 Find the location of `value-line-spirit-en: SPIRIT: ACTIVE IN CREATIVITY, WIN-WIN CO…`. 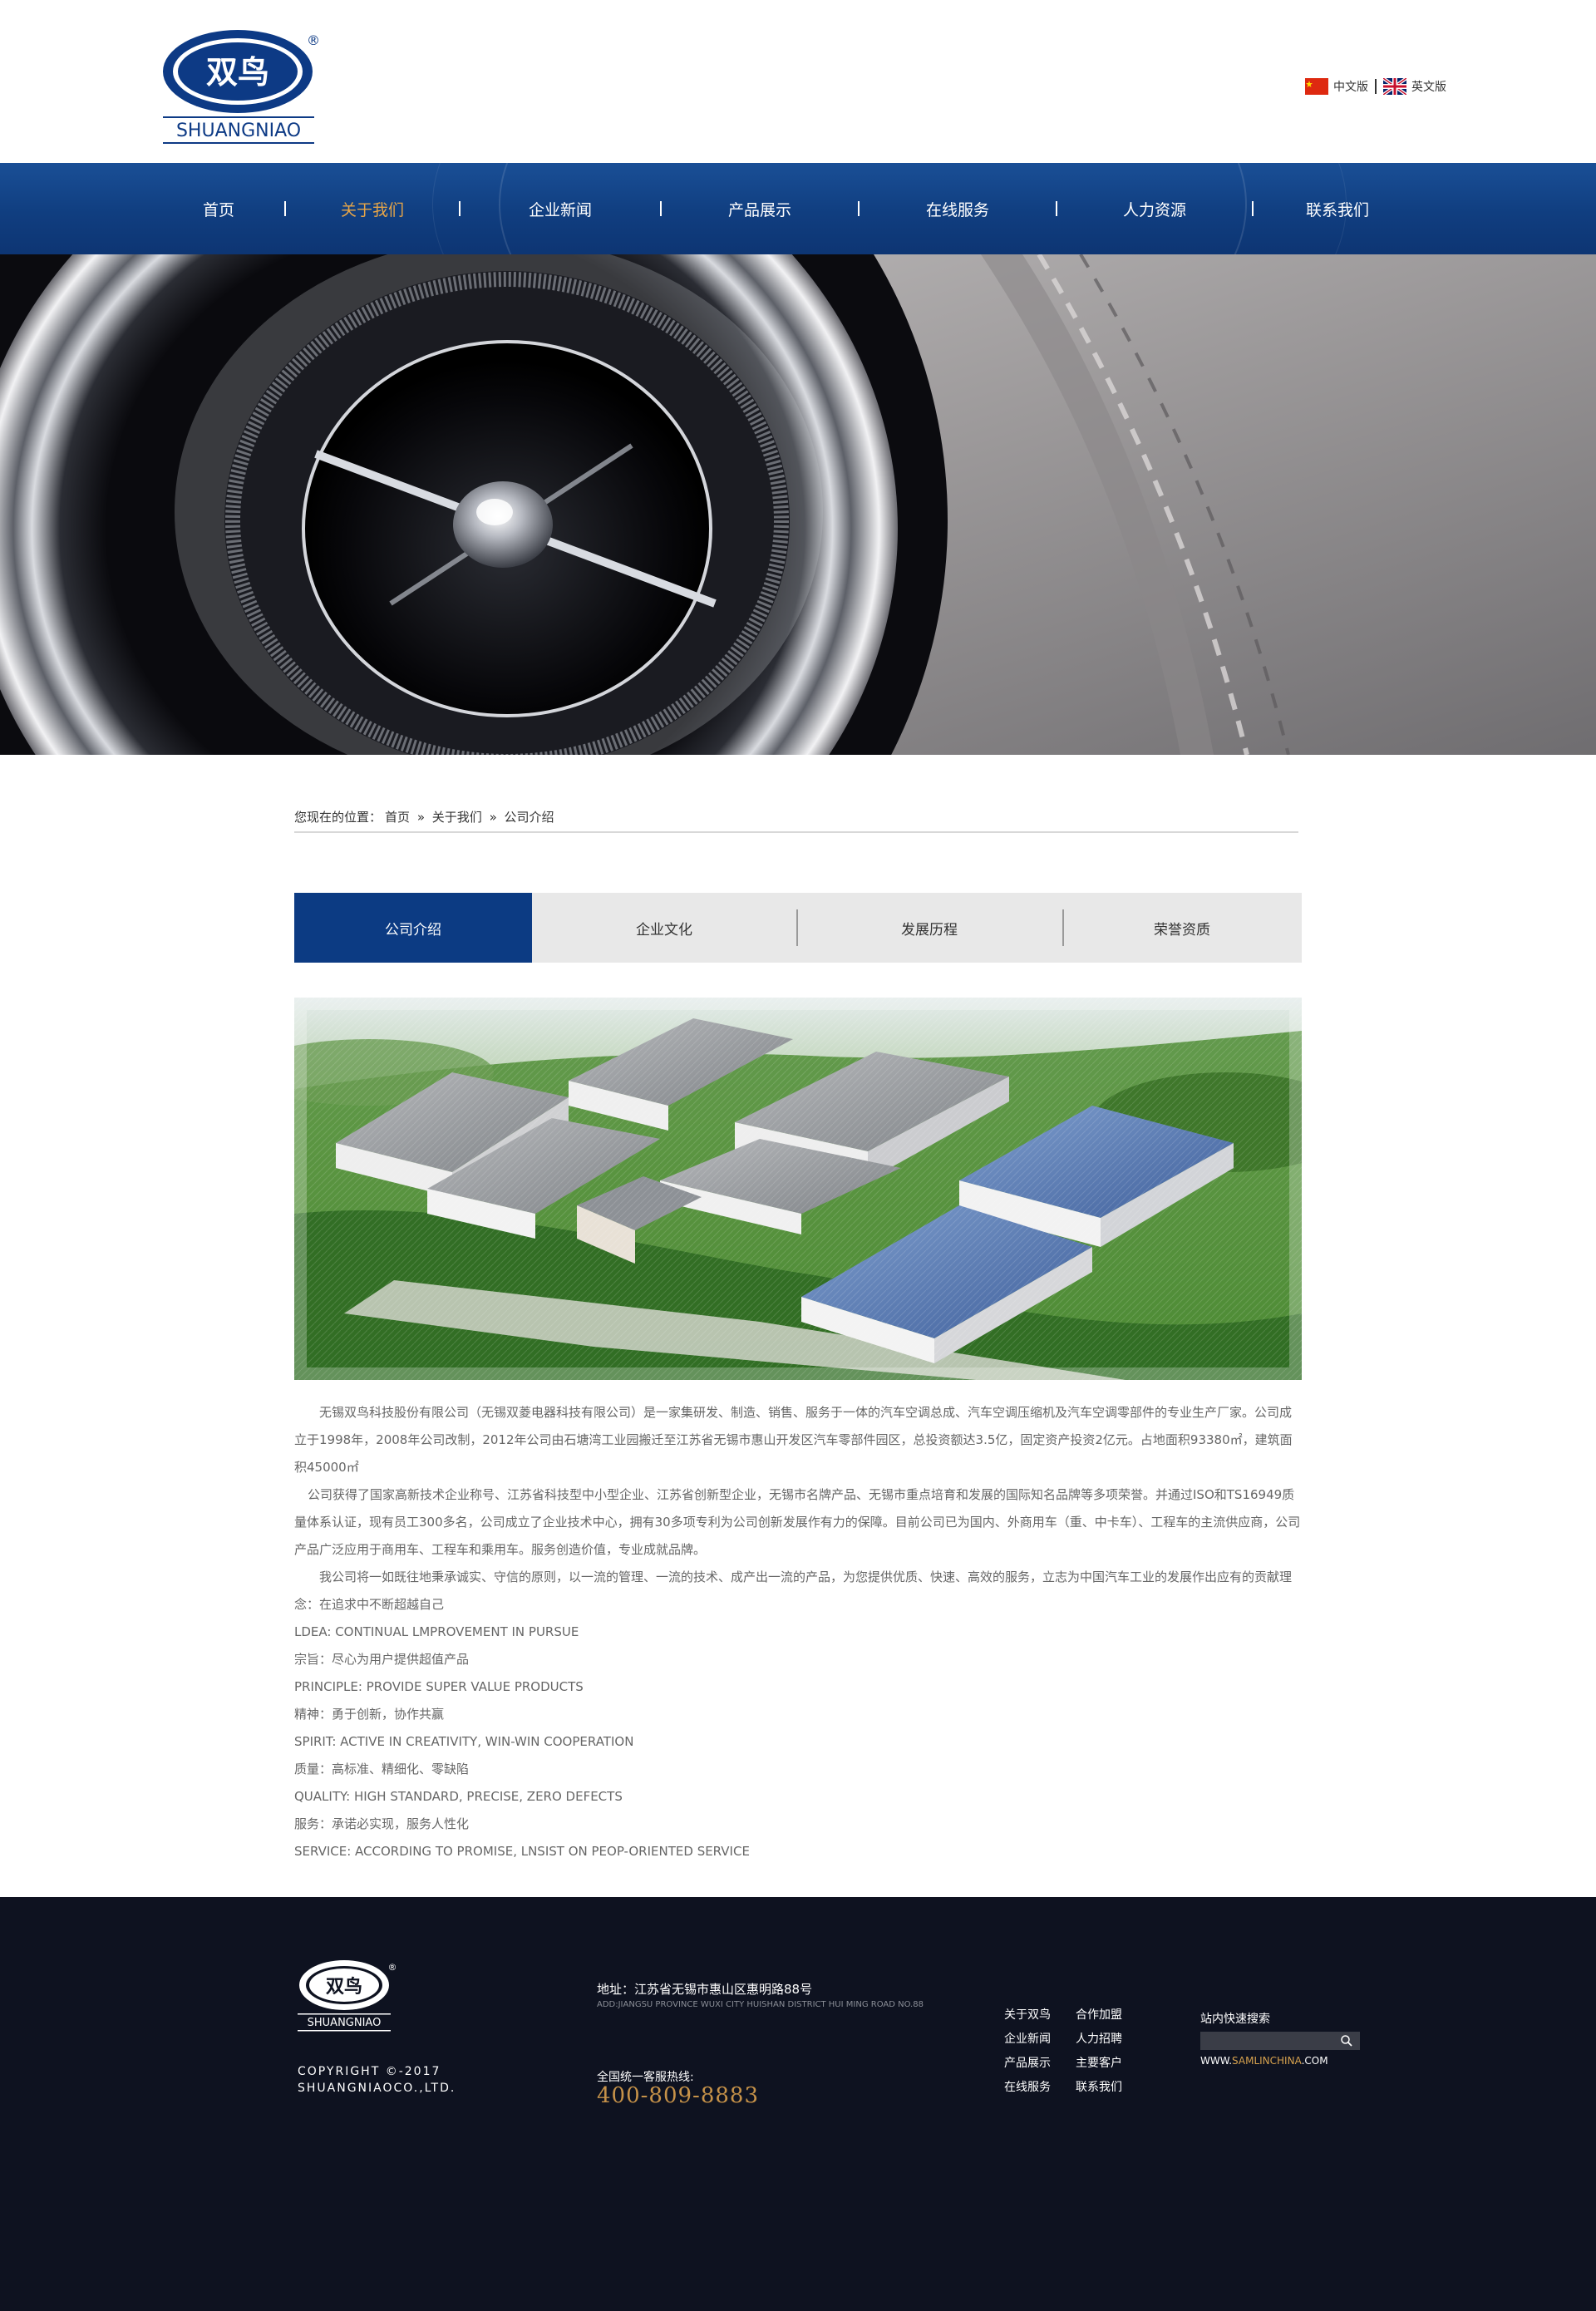

value-line-spirit-en: SPIRIT: ACTIVE IN CREATIVITY, WIN-WIN CO… is located at coordinates (464, 1742).